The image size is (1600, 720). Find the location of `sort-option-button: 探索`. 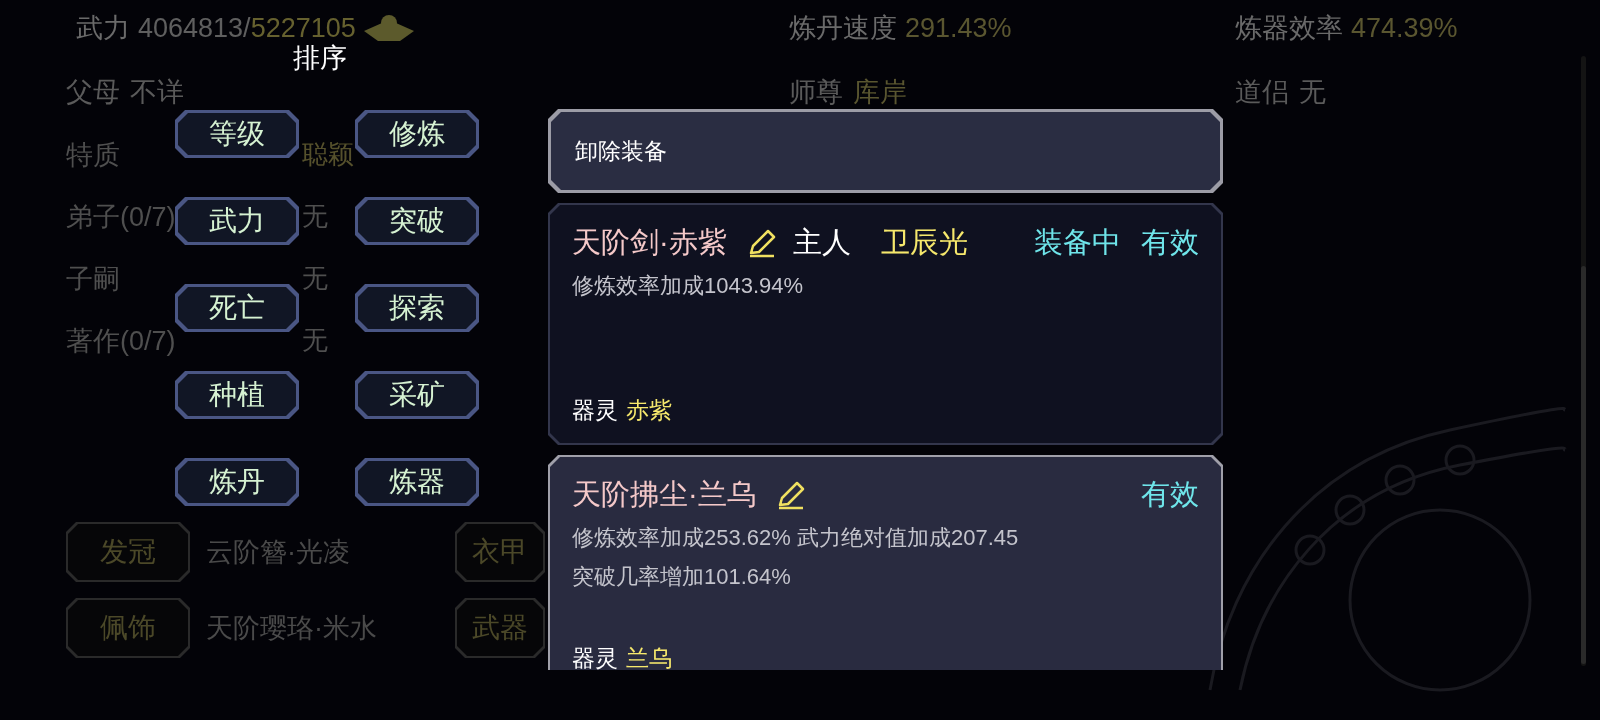

sort-option-button: 探索 is located at coordinates (417, 308).